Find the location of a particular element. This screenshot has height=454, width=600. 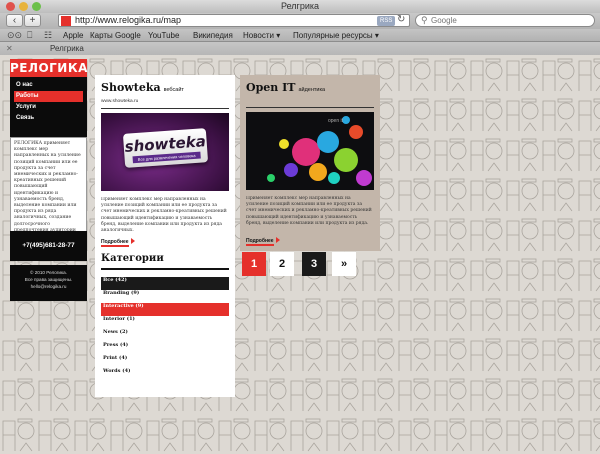

page-1-button: 1 is located at coordinates (254, 264).